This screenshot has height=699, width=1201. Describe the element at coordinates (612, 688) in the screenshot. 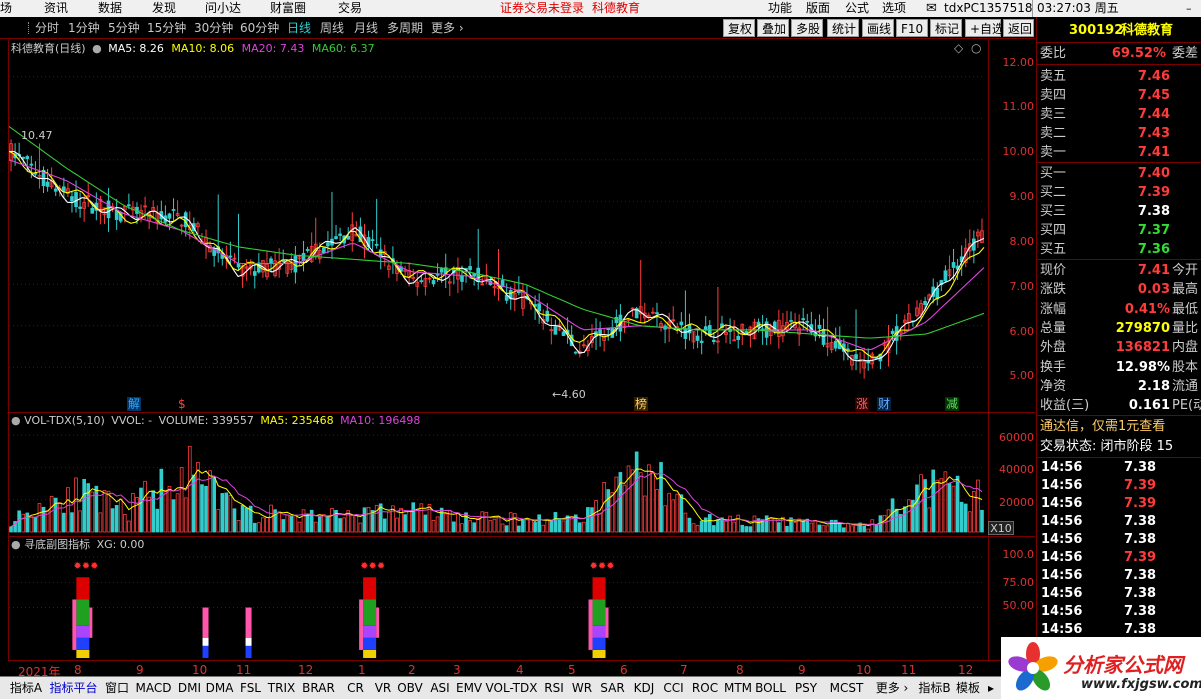

I see `indicator-tab: SAR` at that location.